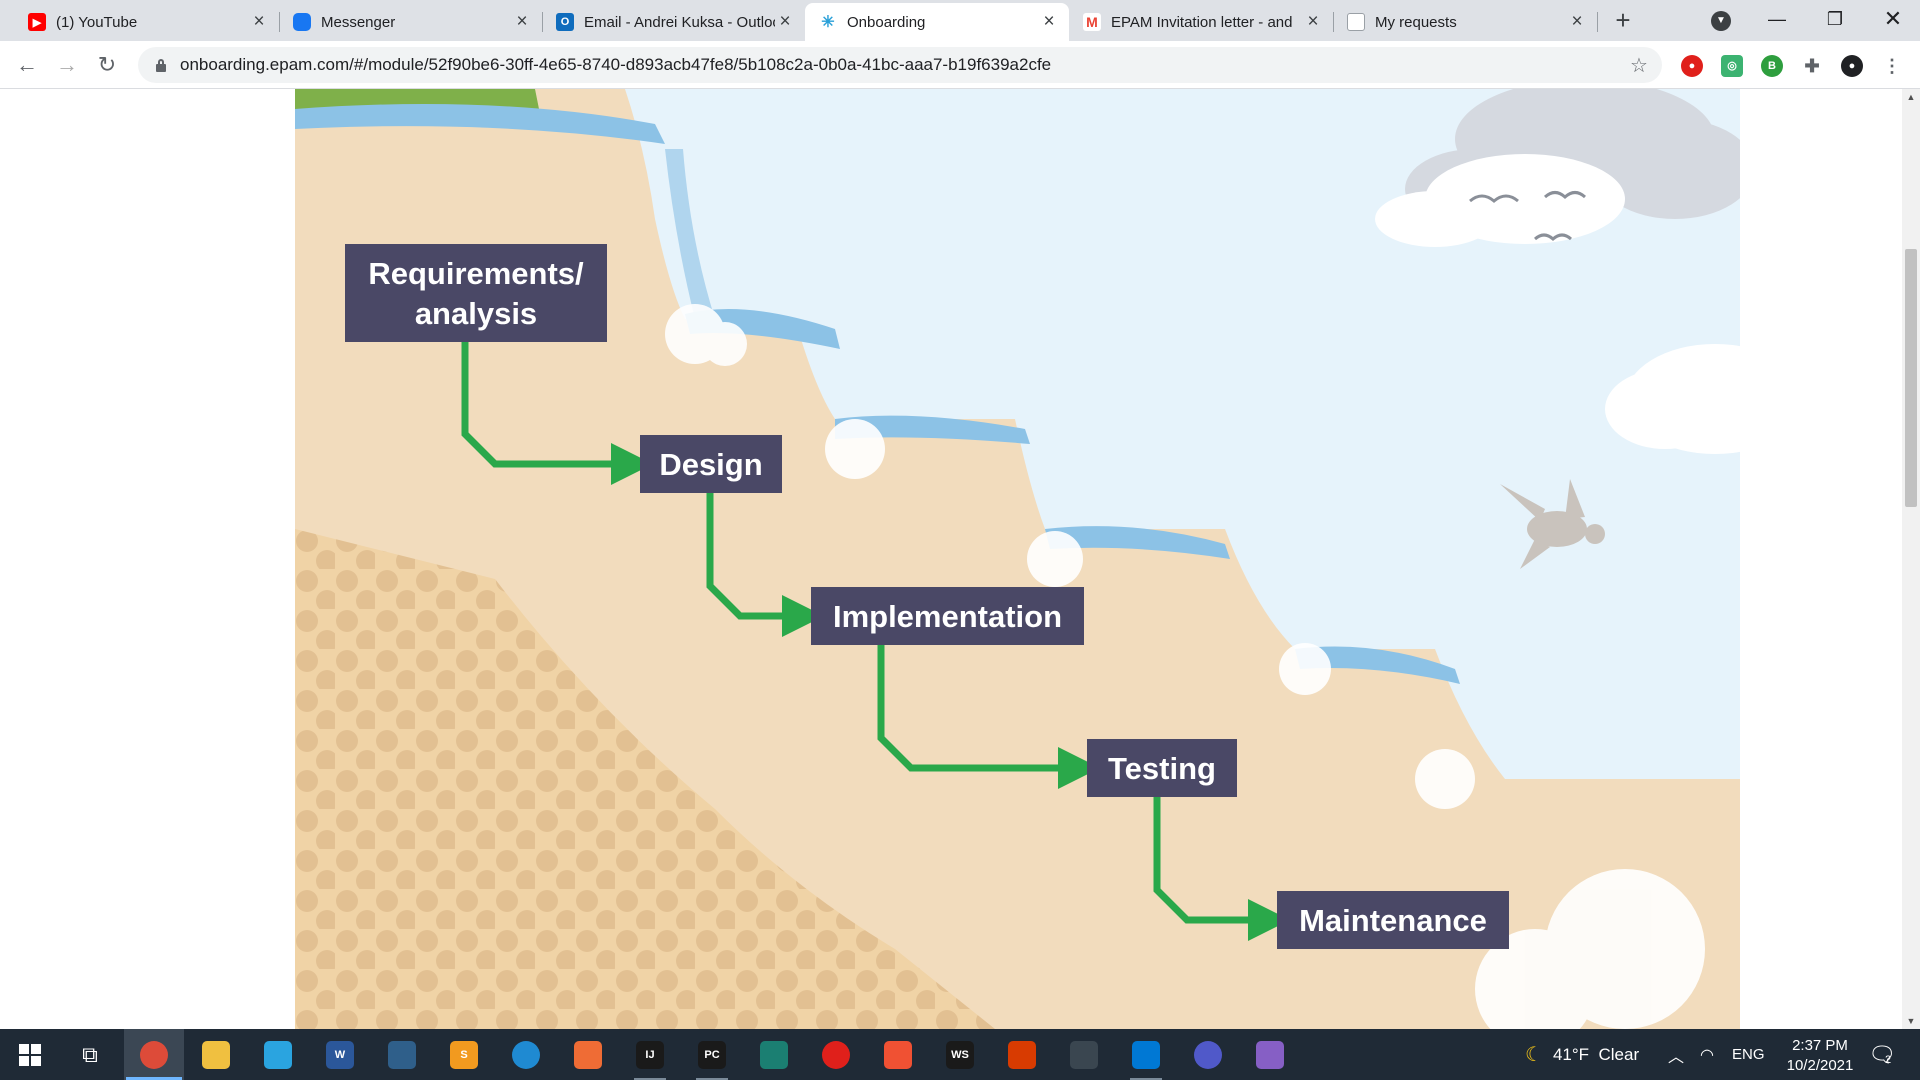 This screenshot has height=1080, width=1920. I want to click on scrollbar-thumb, so click(1911, 378).